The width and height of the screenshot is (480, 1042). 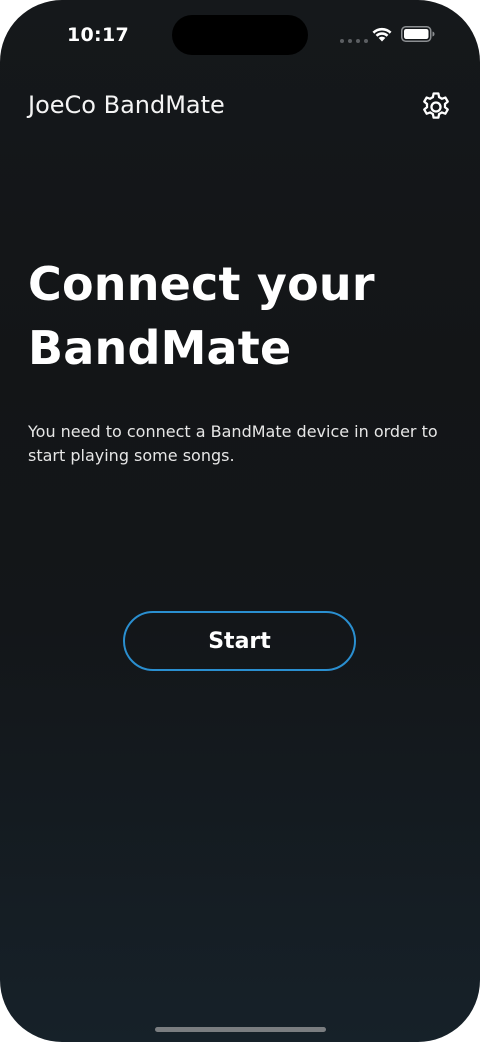 What do you see at coordinates (239, 641) in the screenshot?
I see `start-button: Start` at bounding box center [239, 641].